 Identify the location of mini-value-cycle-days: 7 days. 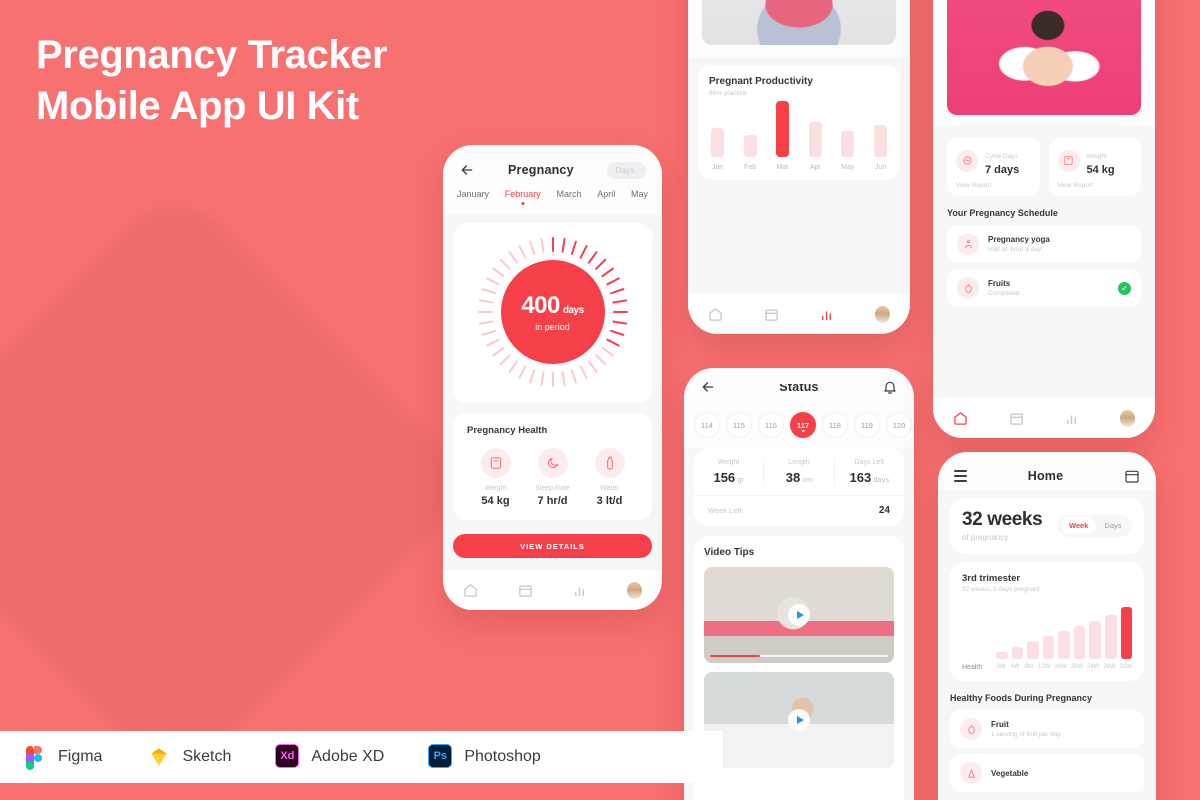
(1002, 170).